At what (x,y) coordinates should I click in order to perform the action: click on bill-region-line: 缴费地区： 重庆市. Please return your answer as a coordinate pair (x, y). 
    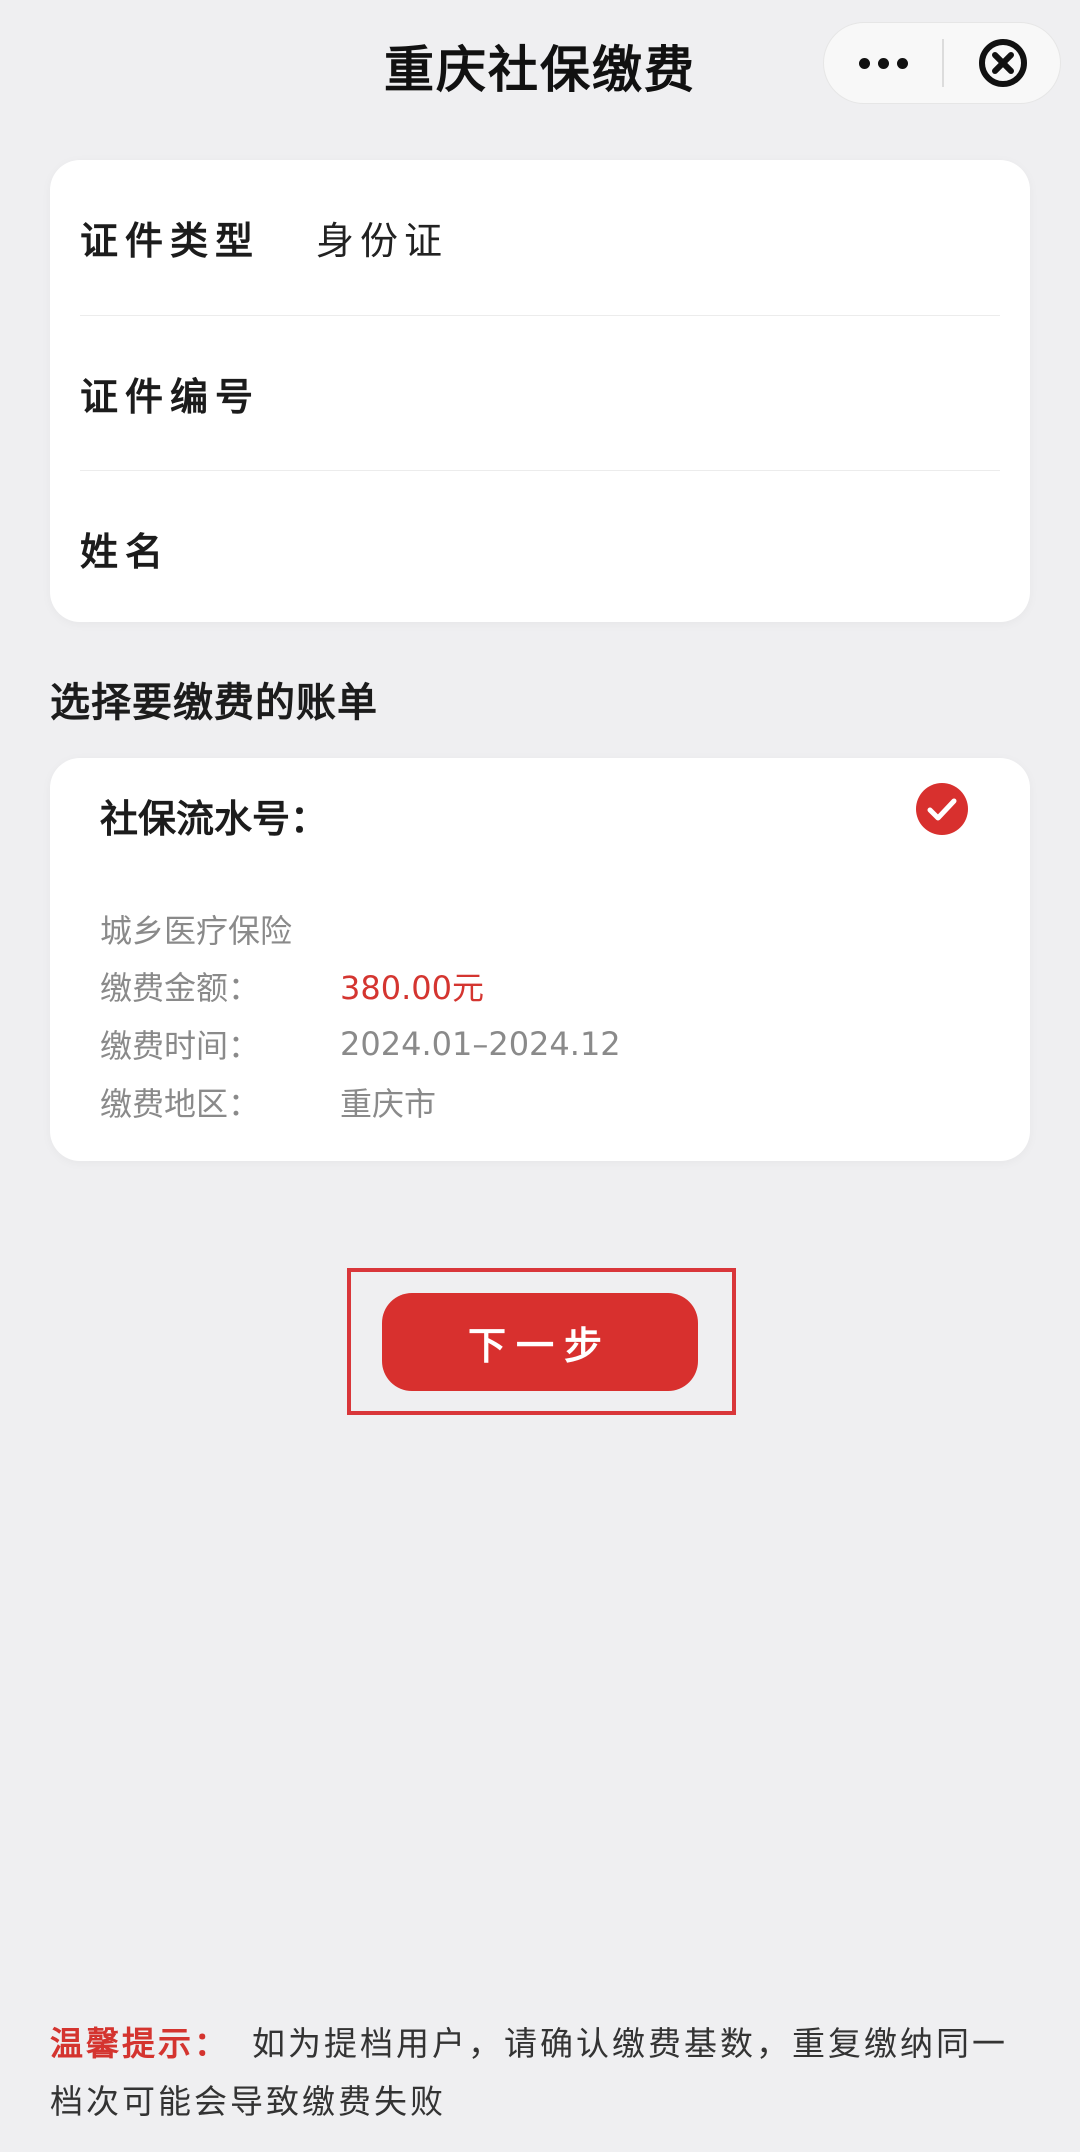
    Looking at the image, I should click on (545, 1102).